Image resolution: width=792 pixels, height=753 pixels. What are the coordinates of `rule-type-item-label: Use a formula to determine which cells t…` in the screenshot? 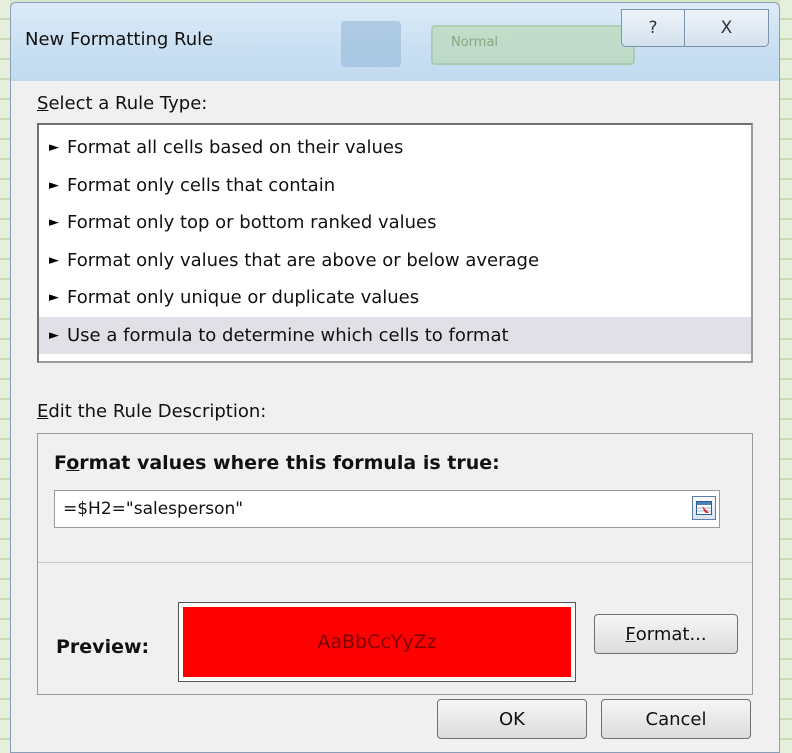 It's located at (288, 335).